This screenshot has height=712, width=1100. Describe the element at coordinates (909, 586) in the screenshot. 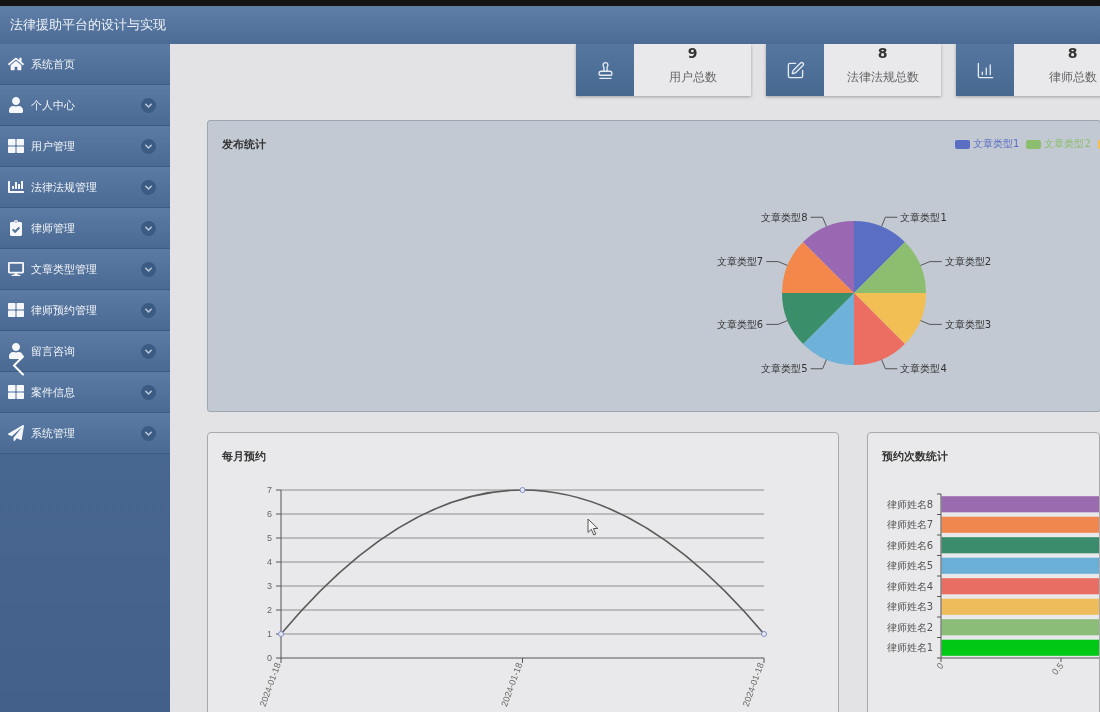

I see `axis-label: 律师姓名4` at that location.